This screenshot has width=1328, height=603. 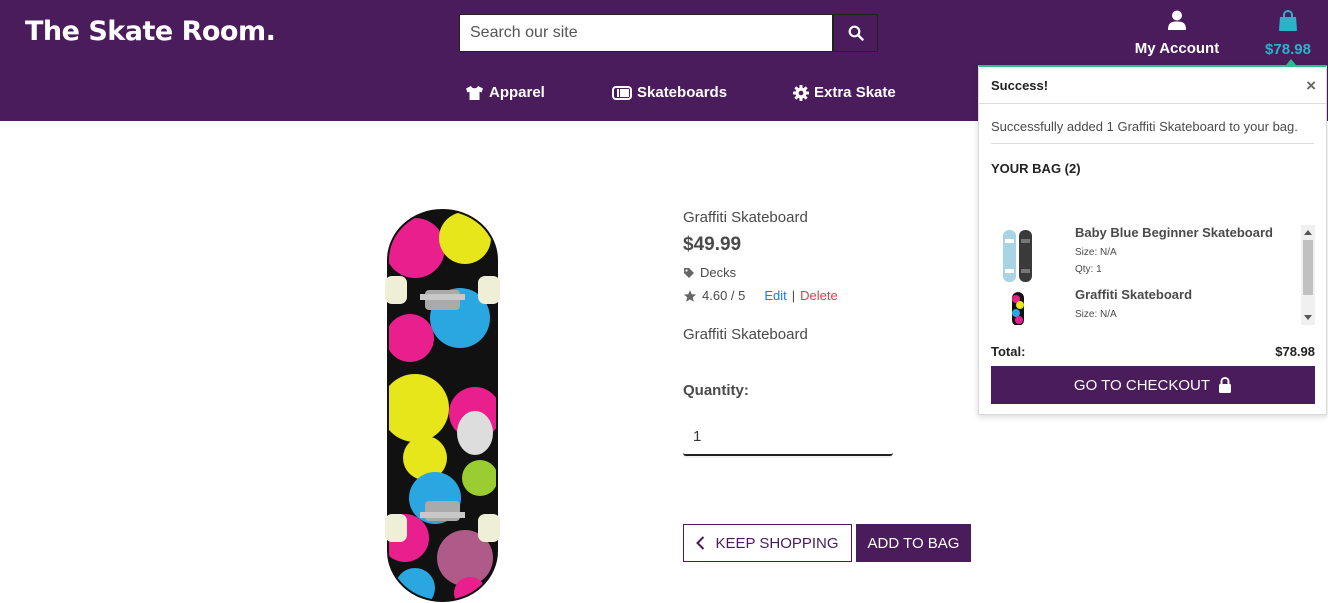 I want to click on search-button, so click(x=855, y=33).